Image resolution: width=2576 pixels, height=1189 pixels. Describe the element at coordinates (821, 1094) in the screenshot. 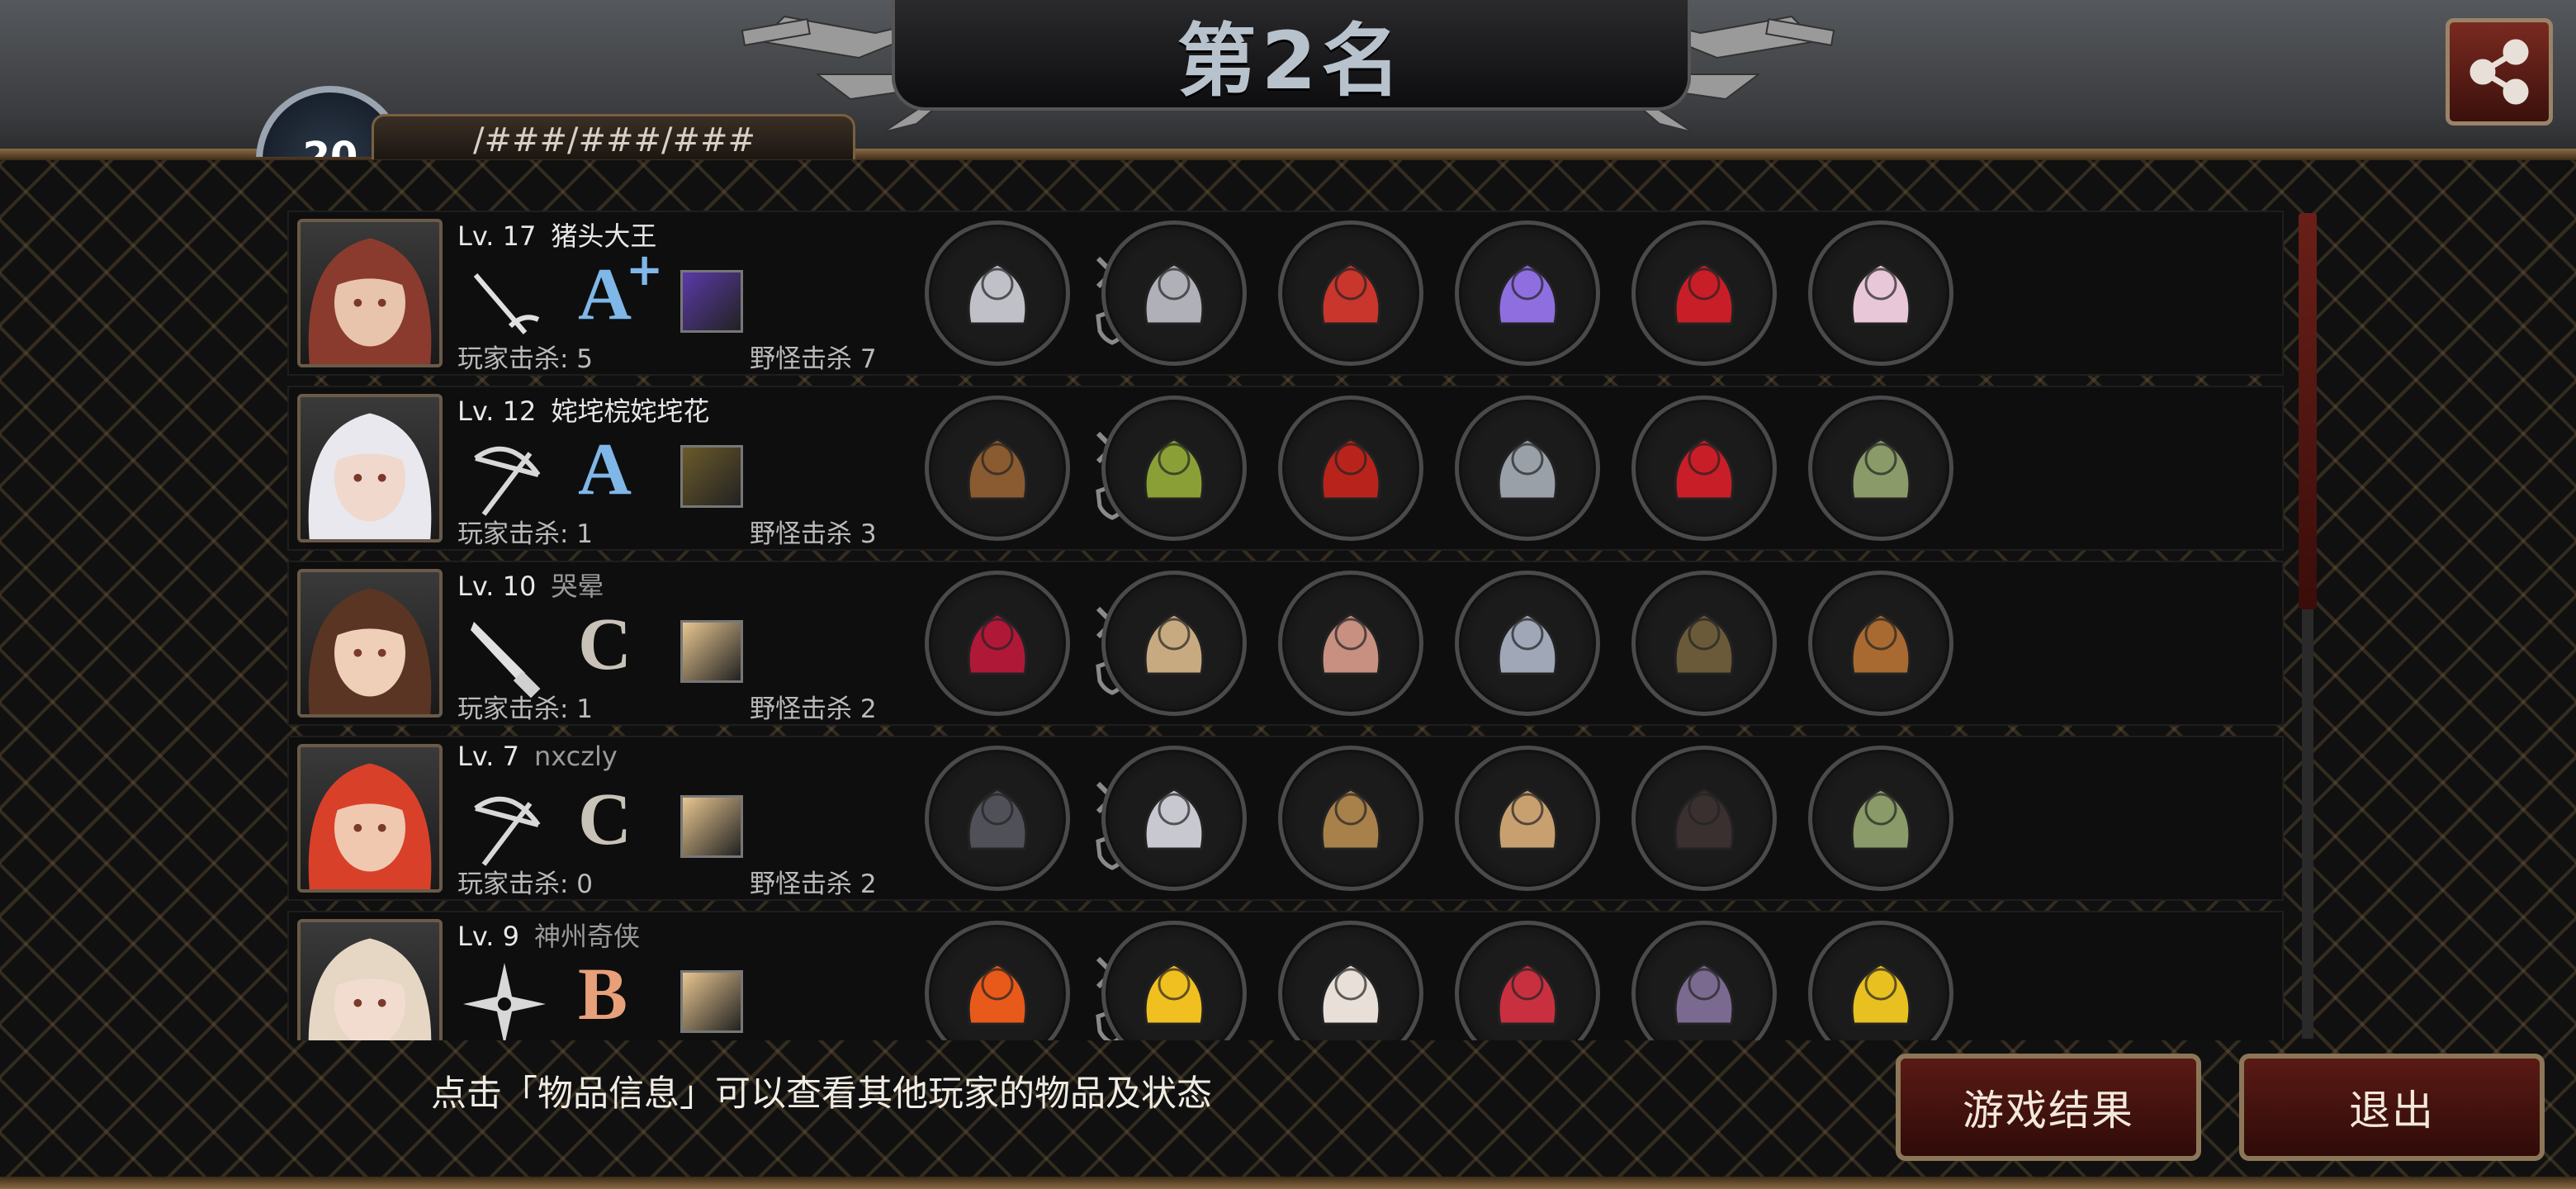

I see `hint-text: 点击「物品信息」可以查看其他玩家的物品及状态` at that location.